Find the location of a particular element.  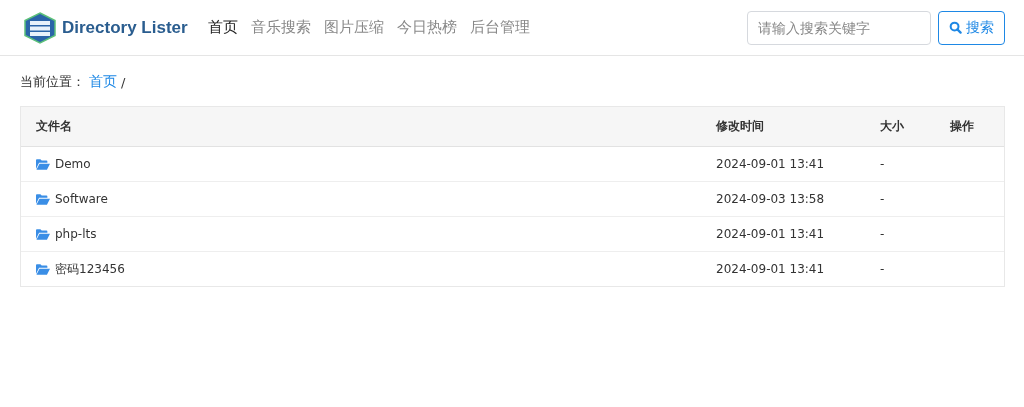

folder-link: Demo is located at coordinates (73, 164).